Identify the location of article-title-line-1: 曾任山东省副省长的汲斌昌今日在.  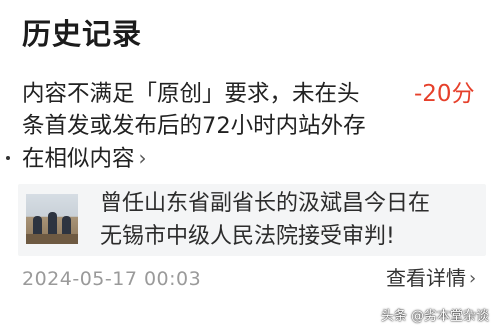
(265, 203).